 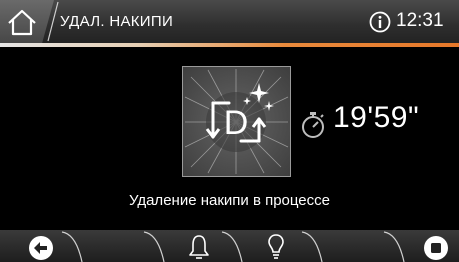 I want to click on info-icon, so click(x=380, y=22).